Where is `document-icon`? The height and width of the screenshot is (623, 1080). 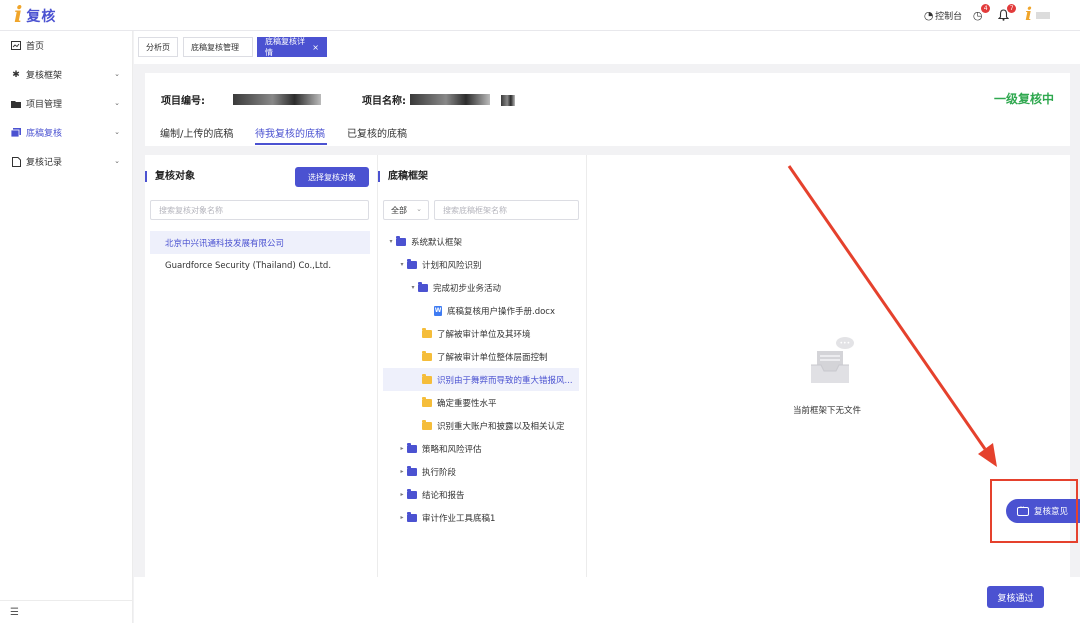
document-icon is located at coordinates (16, 161).